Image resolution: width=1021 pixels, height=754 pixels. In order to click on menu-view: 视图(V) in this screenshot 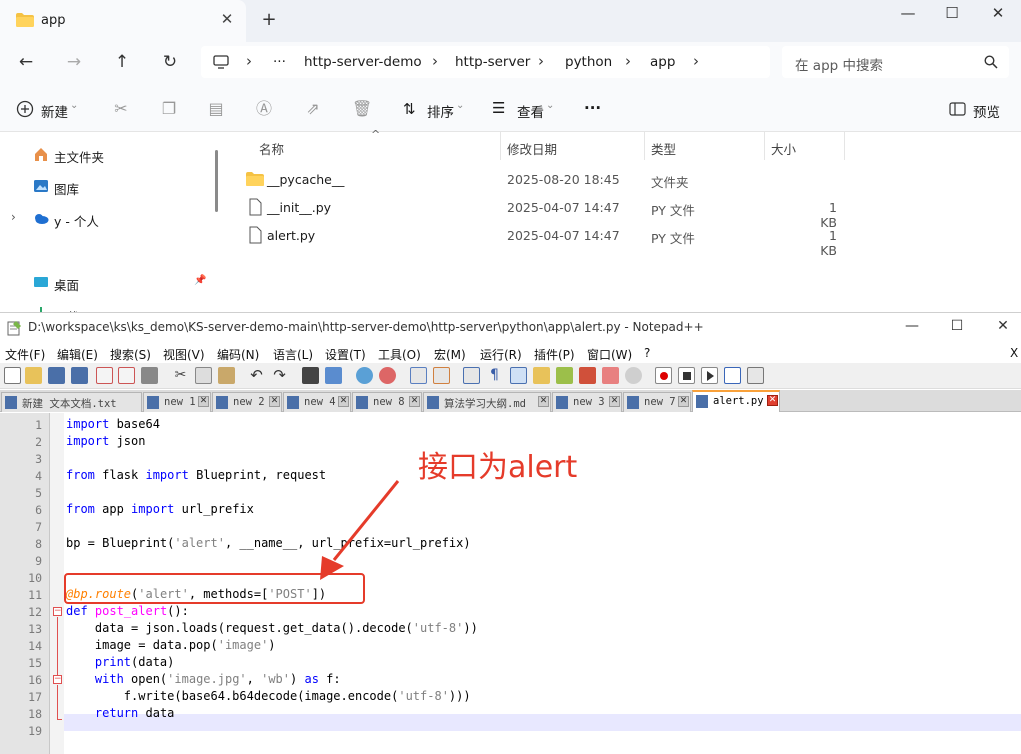, I will do `click(184, 354)`.